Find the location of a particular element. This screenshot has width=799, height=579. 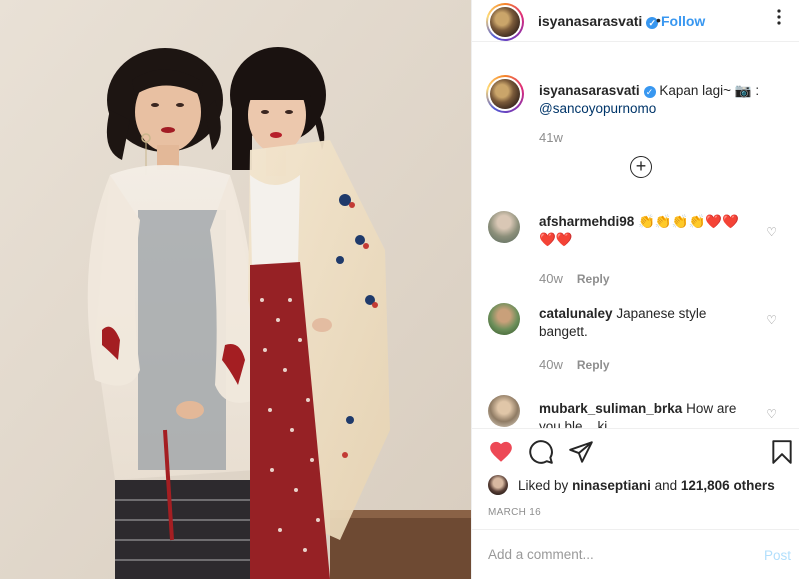

comment-form: Post is located at coordinates (635, 554).